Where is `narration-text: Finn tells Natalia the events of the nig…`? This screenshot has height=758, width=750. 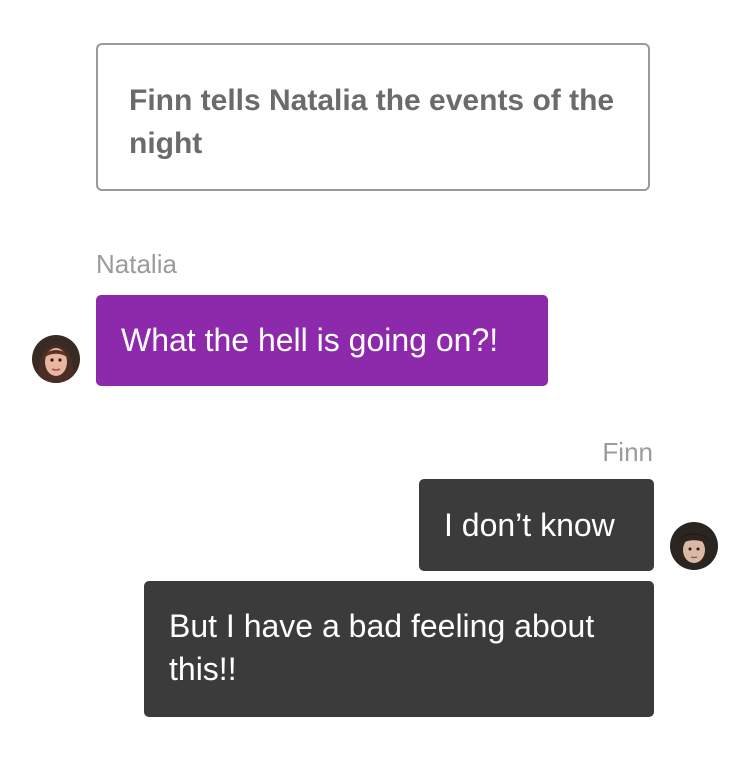
narration-text: Finn tells Natalia the events of the nig… is located at coordinates (372, 122).